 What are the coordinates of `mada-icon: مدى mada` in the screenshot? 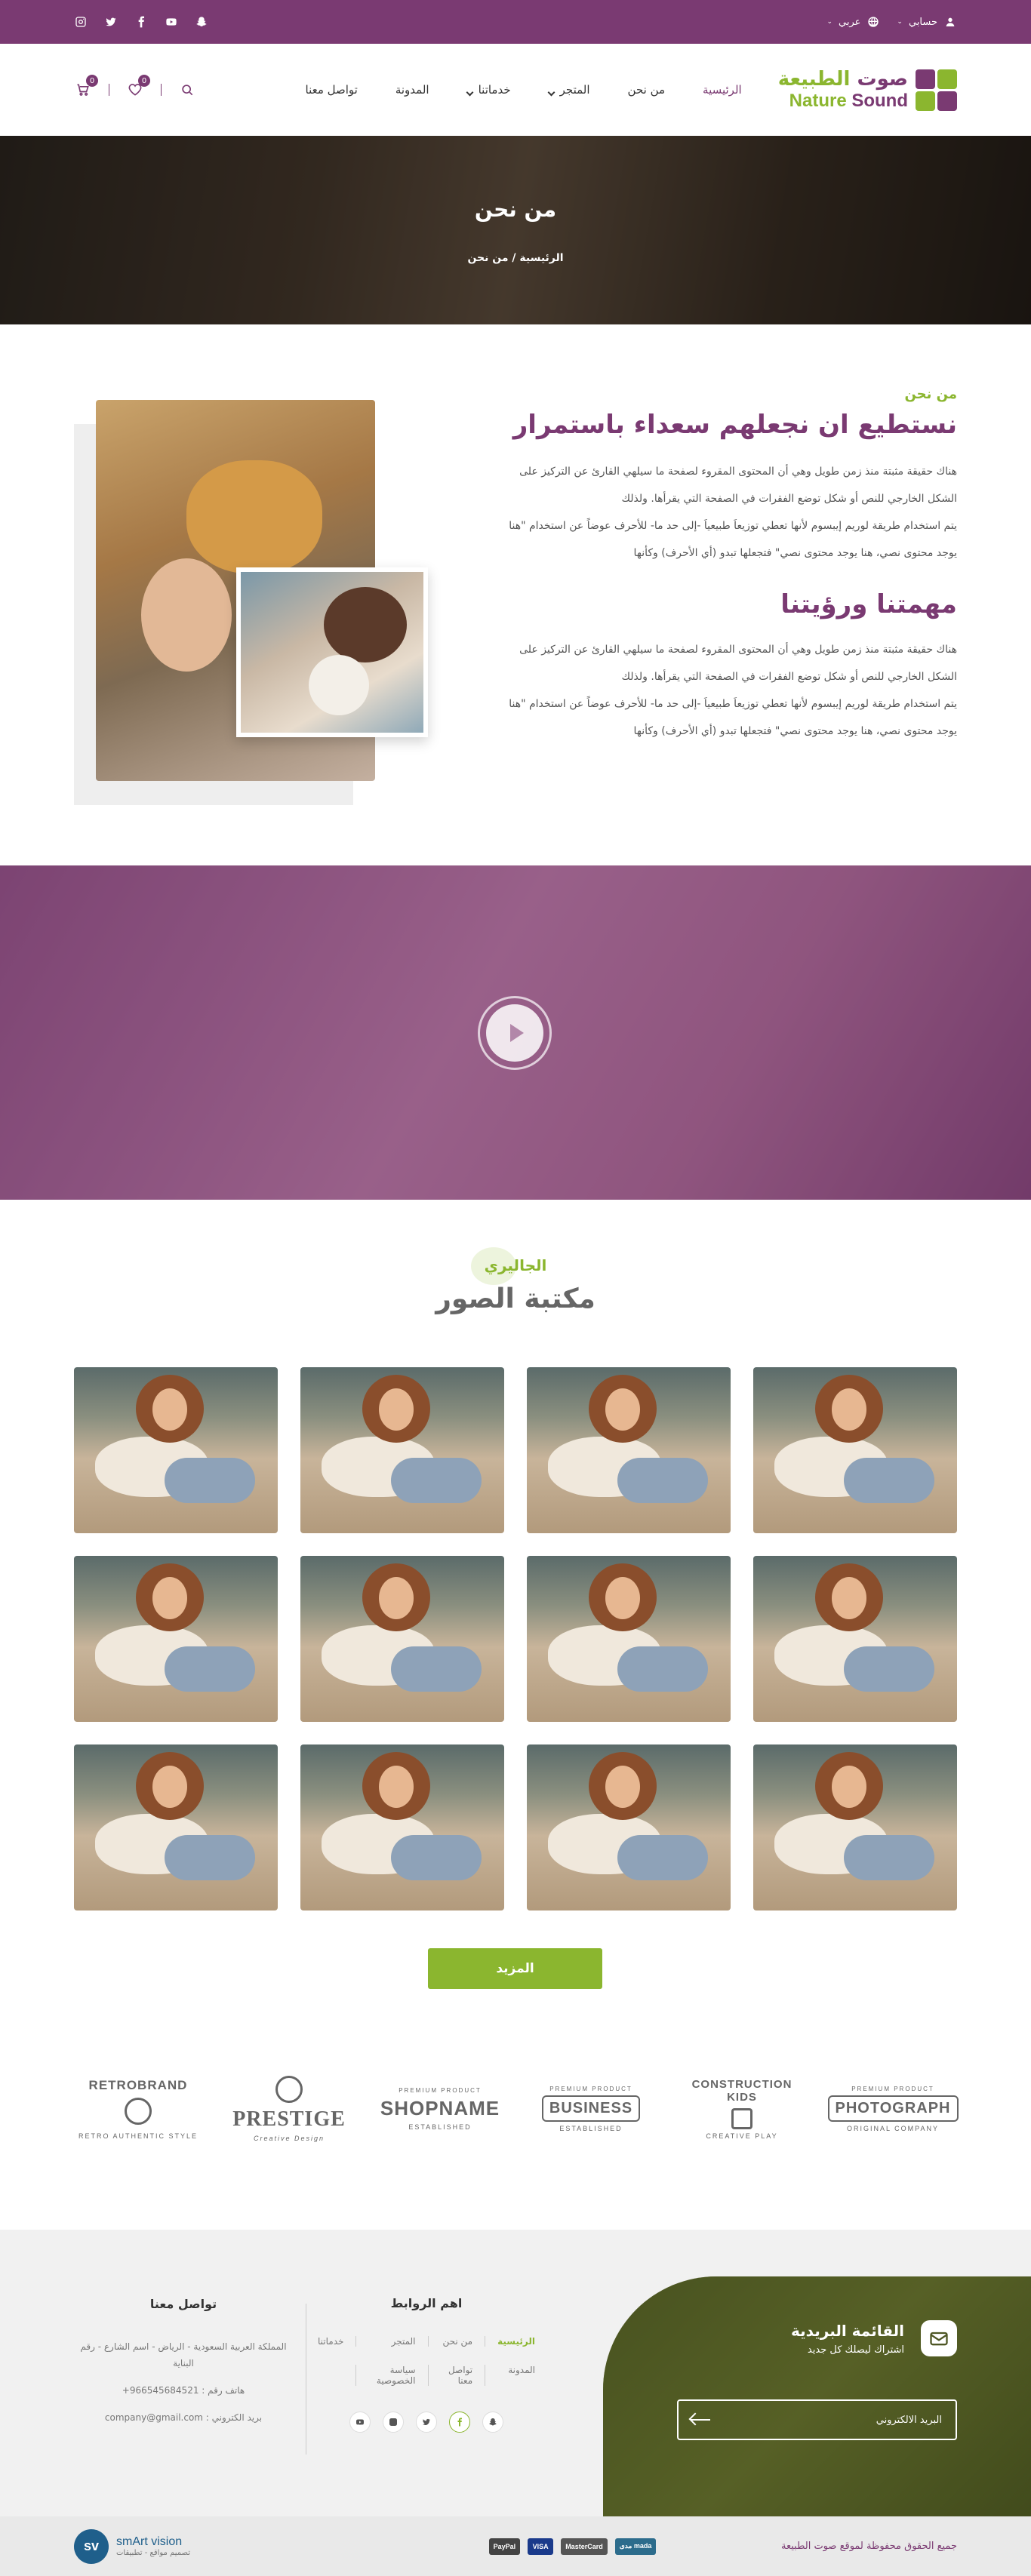 It's located at (635, 2546).